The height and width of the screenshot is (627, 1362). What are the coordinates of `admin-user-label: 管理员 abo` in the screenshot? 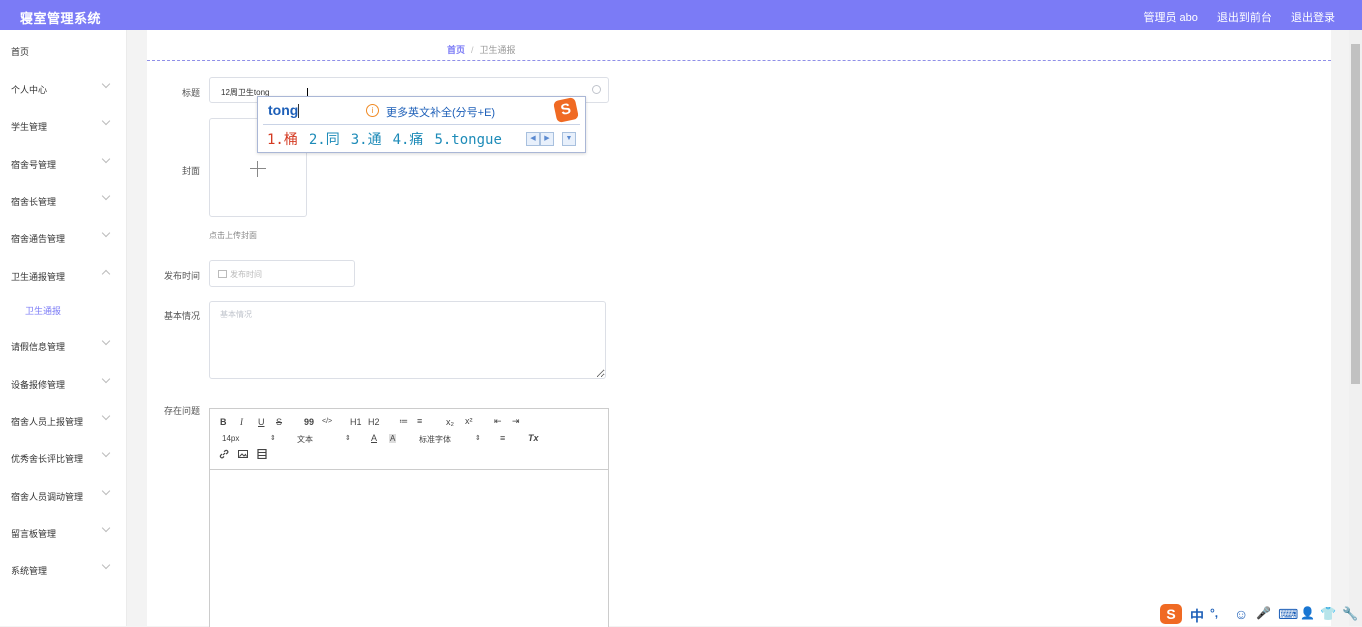 It's located at (1170, 18).